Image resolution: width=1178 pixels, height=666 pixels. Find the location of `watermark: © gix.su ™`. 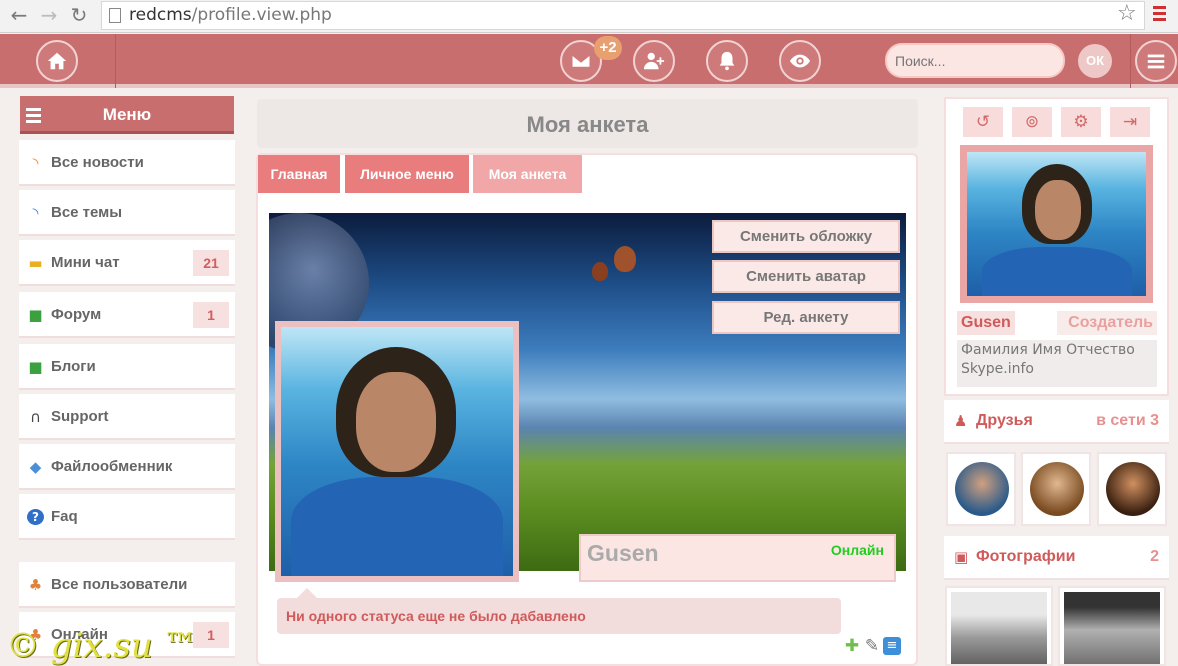

watermark: © gix.su ™ is located at coordinates (102, 646).